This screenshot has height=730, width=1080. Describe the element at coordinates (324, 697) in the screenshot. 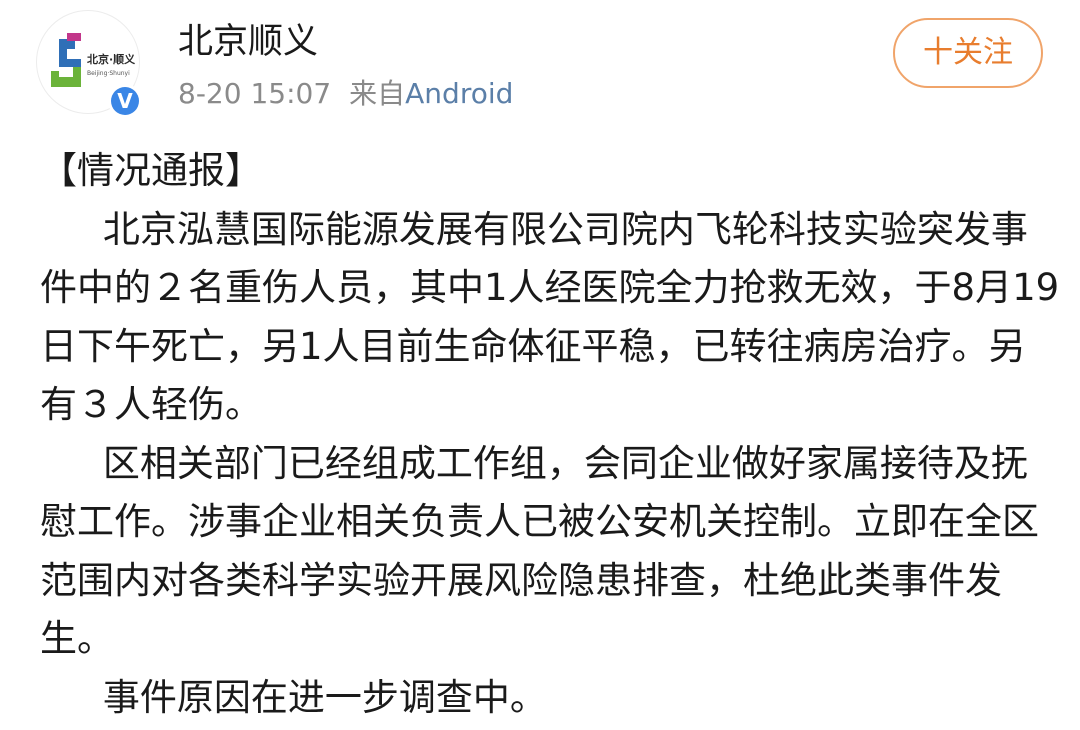

I see `post-paragraph-3: 事件原因在进一步调查中。` at that location.